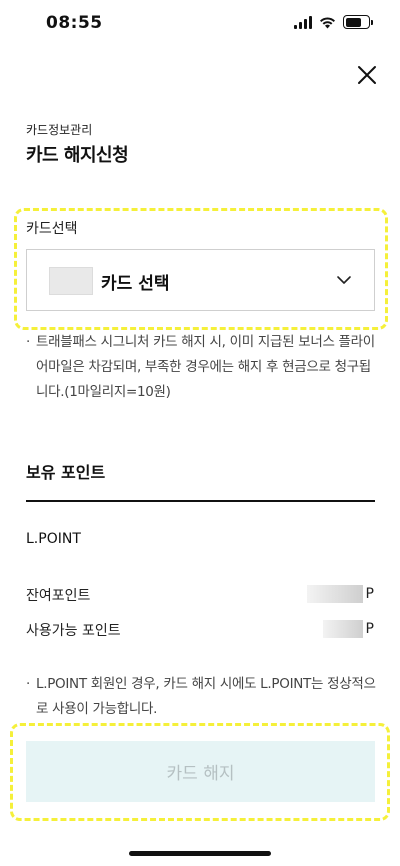 Image resolution: width=400 pixels, height=866 pixels. Describe the element at coordinates (200, 501) in the screenshot. I see `points-divider` at that location.